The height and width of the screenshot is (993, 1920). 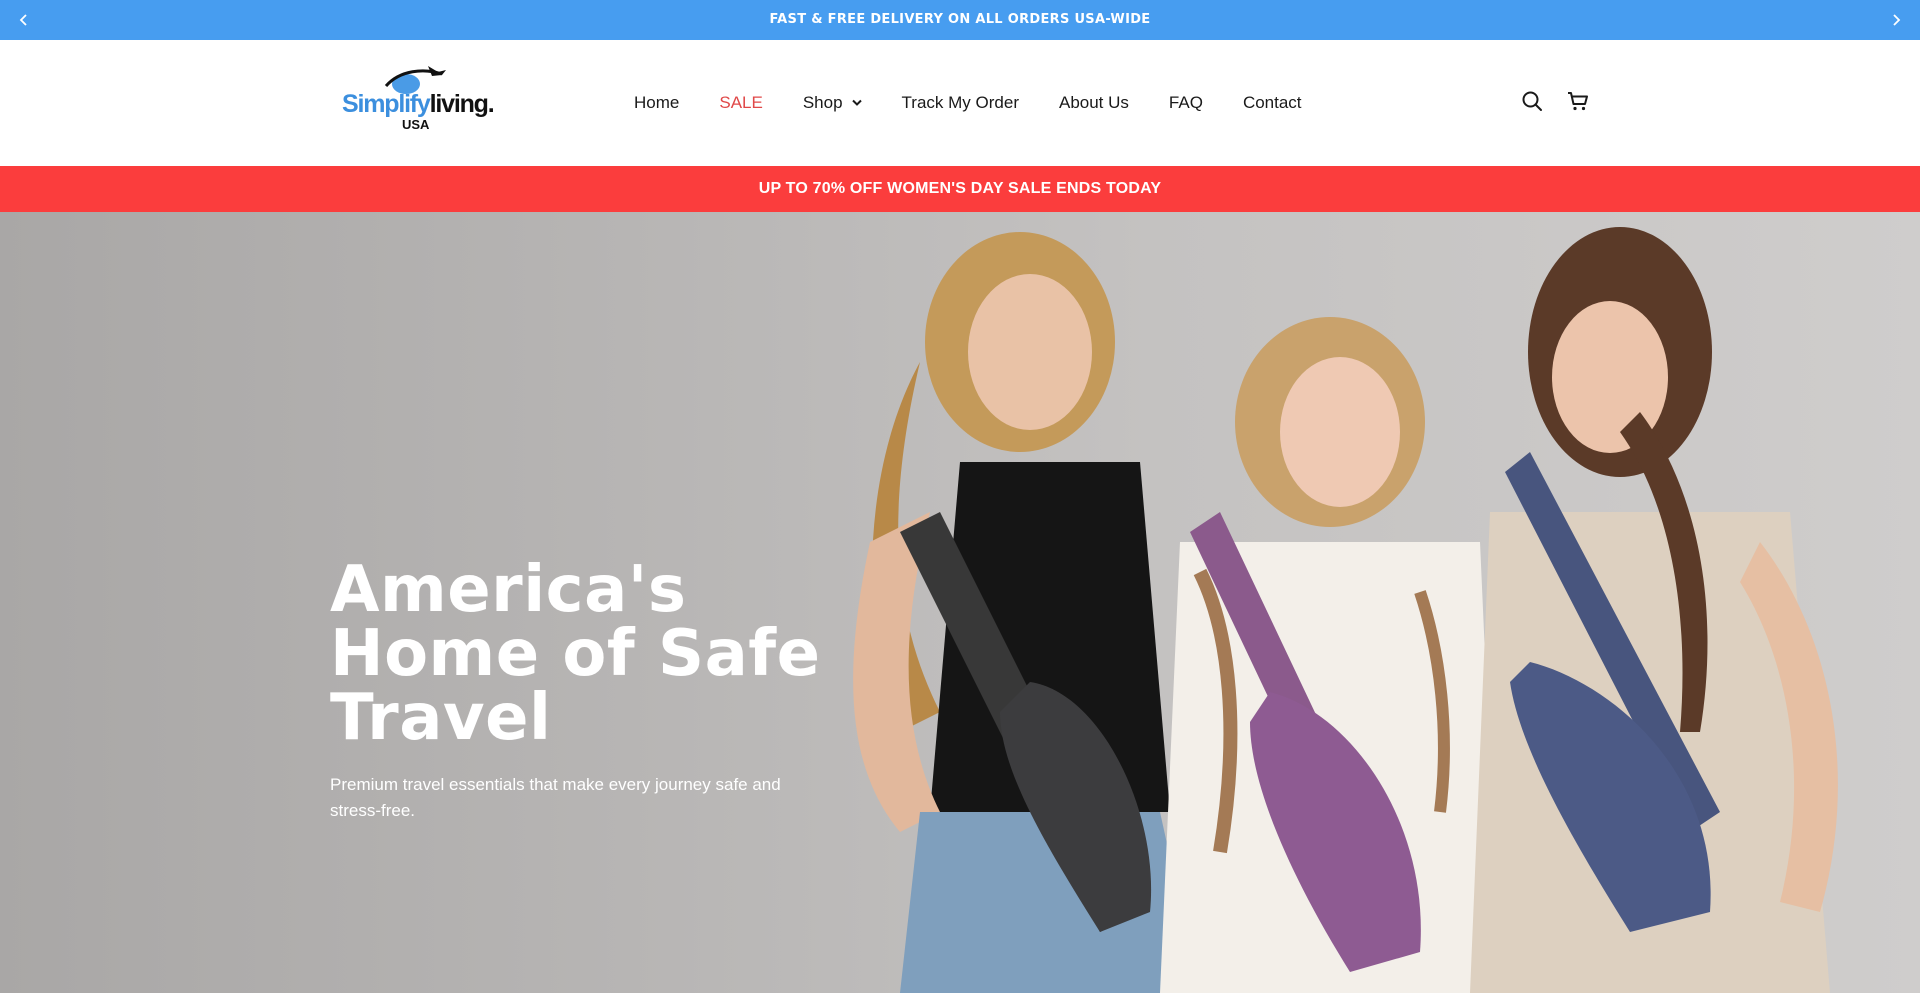 I want to click on nav-item-faq: FAQ, so click(x=1186, y=103).